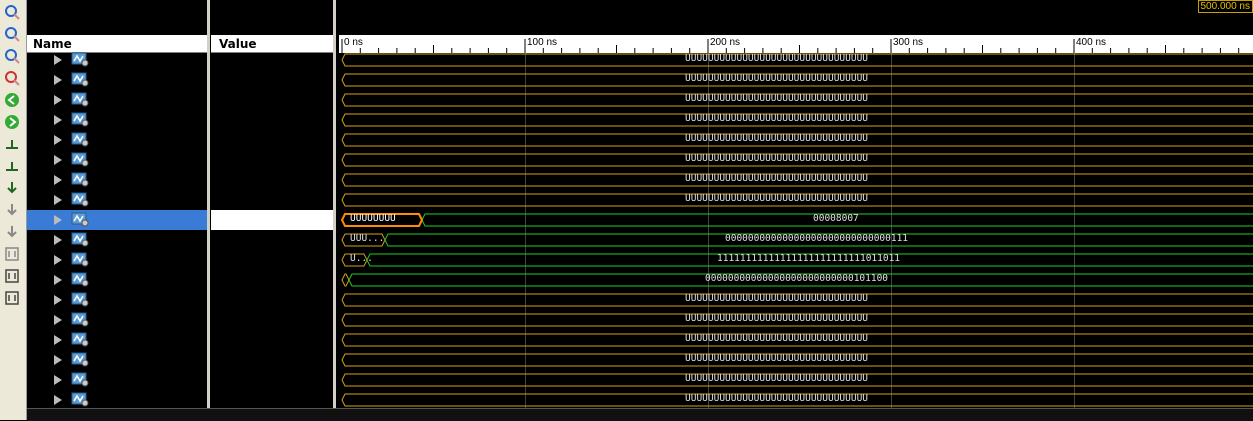 The width and height of the screenshot is (1253, 421). What do you see at coordinates (208, 210) in the screenshot?
I see `name-value-splitter` at bounding box center [208, 210].